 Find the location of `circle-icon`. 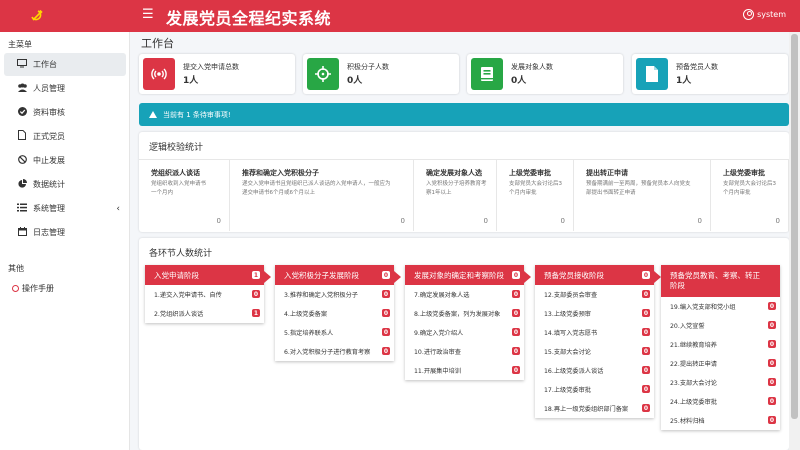

circle-icon is located at coordinates (15, 288).